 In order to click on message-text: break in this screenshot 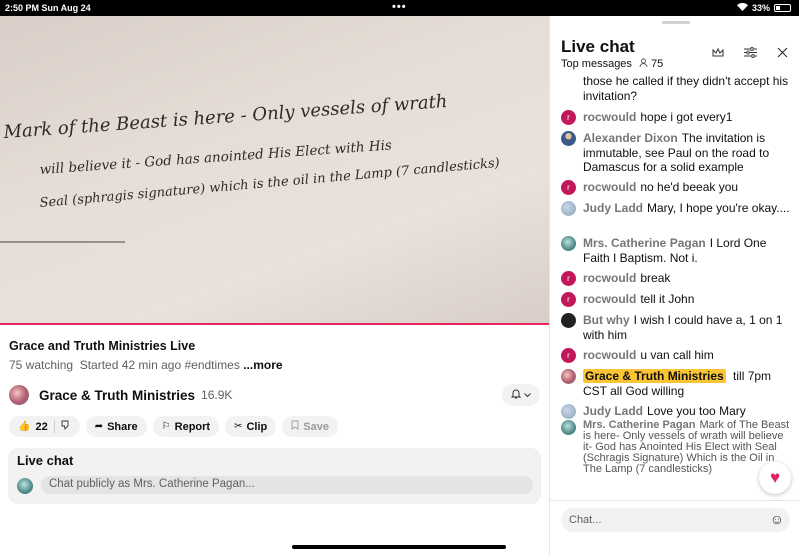, I will do `click(655, 278)`.